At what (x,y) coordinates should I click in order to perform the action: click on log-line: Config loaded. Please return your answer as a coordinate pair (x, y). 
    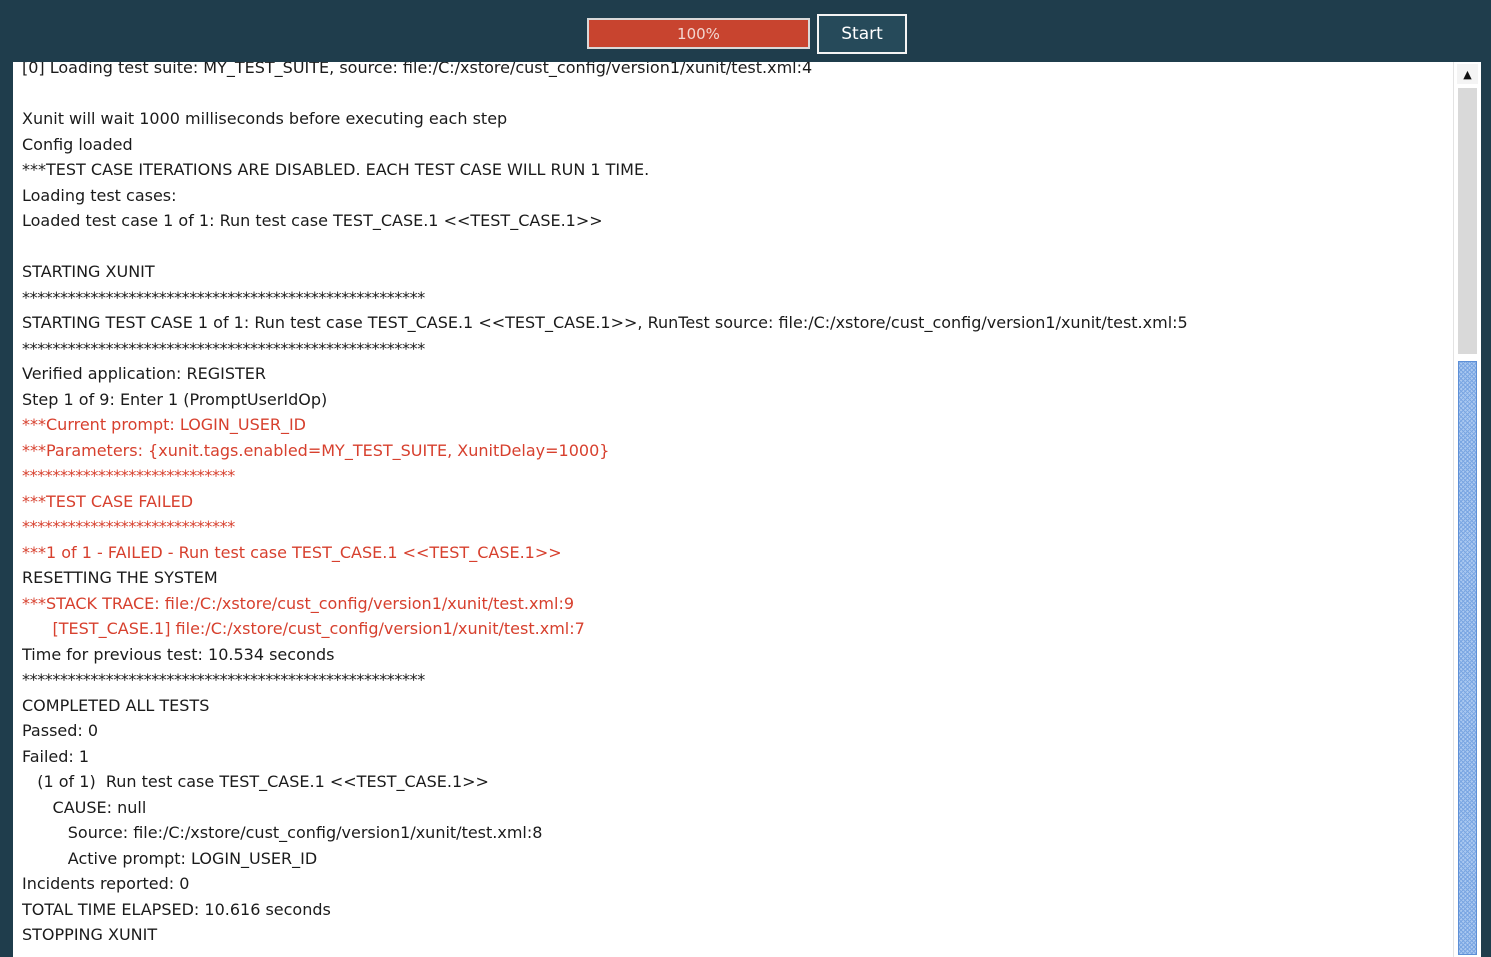
    Looking at the image, I should click on (77, 144).